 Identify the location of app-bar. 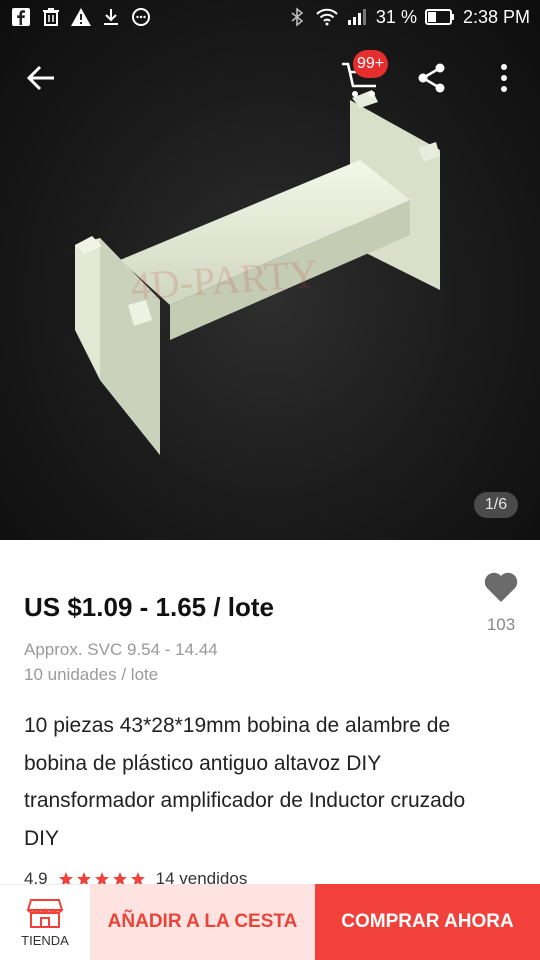
(270, 78).